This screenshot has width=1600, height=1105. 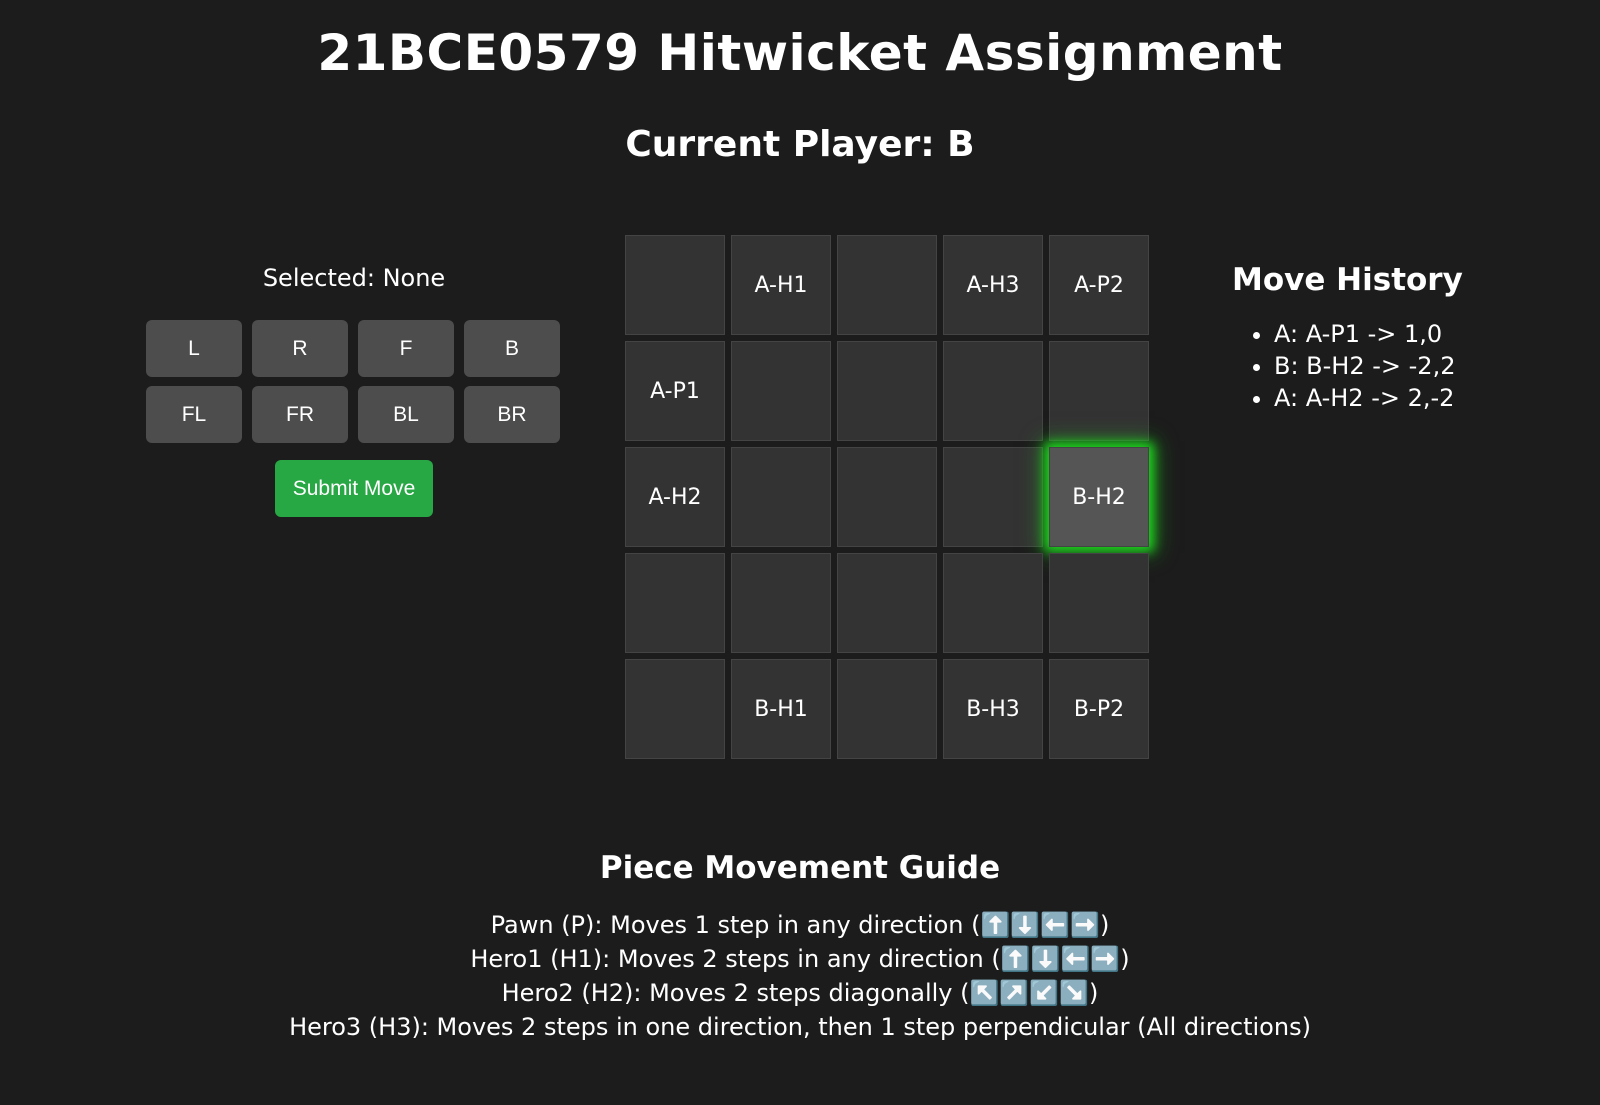 I want to click on move-button-grid: L R F B FL FR BL BR, so click(x=354, y=381).